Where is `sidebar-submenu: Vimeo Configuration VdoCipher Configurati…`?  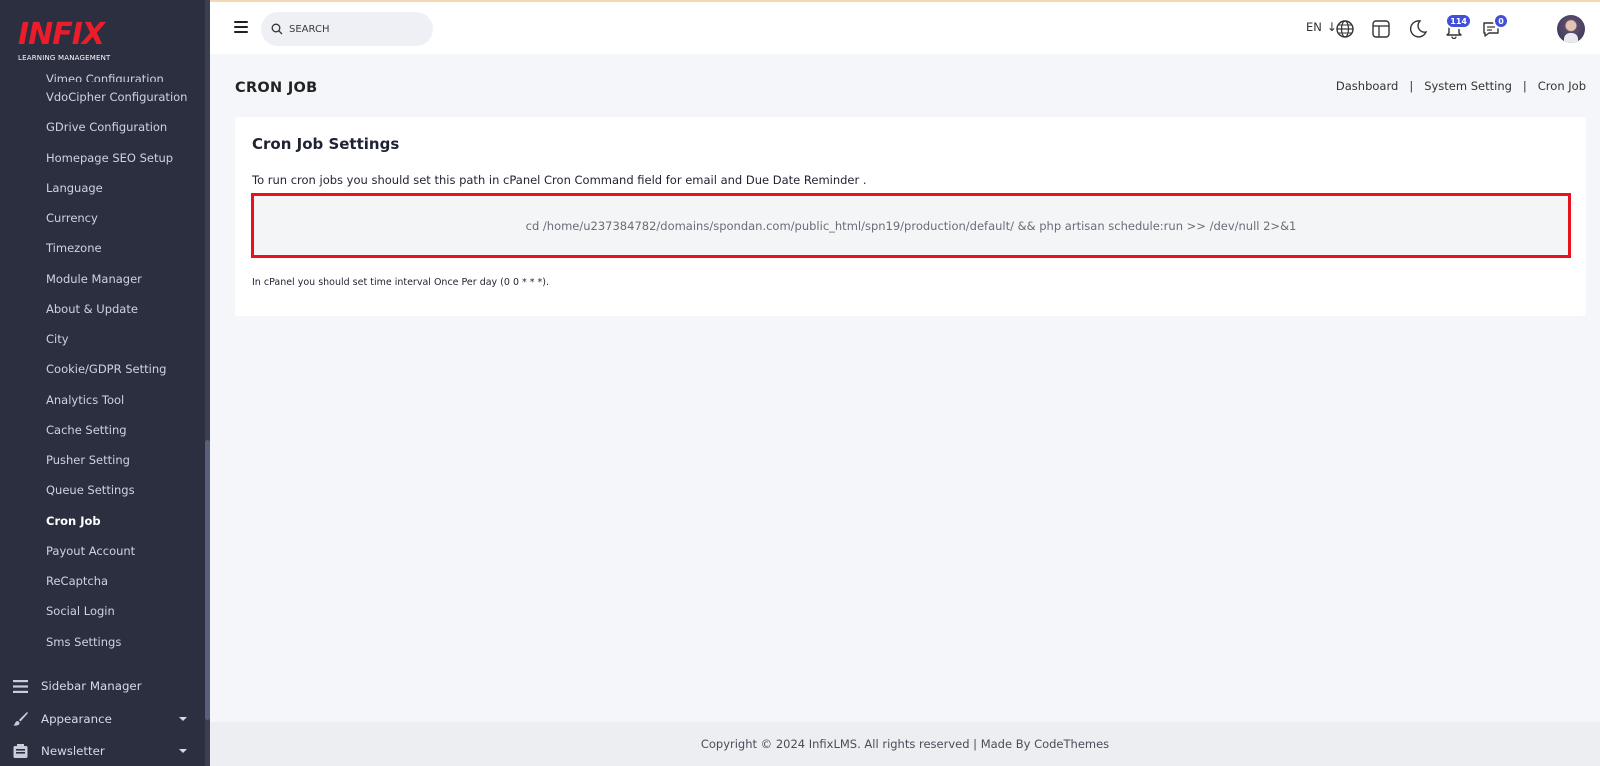
sidebar-submenu: Vimeo Configuration VdoCipher Configurati… is located at coordinates (102, 361).